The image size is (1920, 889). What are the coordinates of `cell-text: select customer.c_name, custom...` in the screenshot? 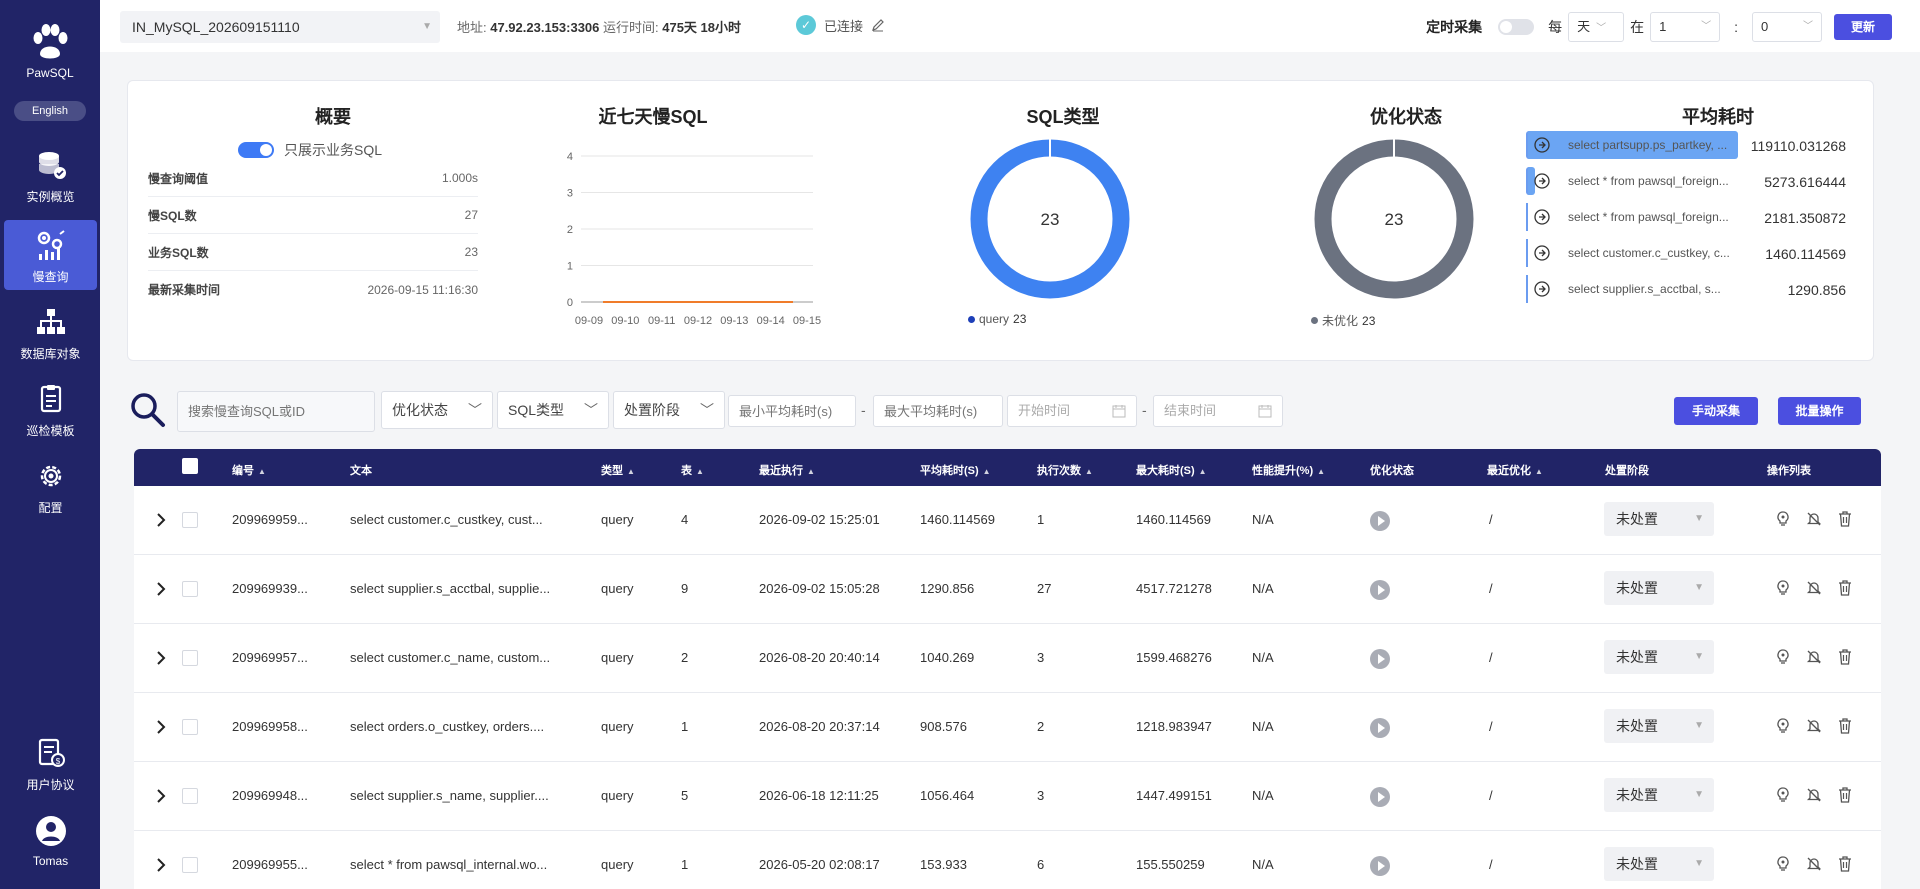 It's located at (450, 657).